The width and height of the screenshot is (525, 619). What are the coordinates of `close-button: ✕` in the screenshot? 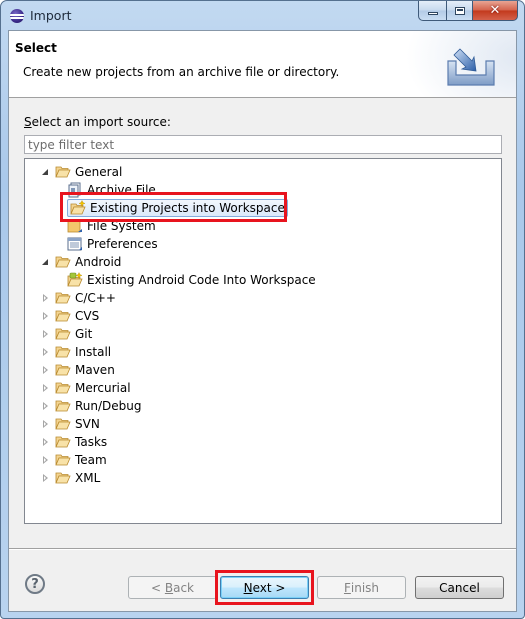 It's located at (495, 11).